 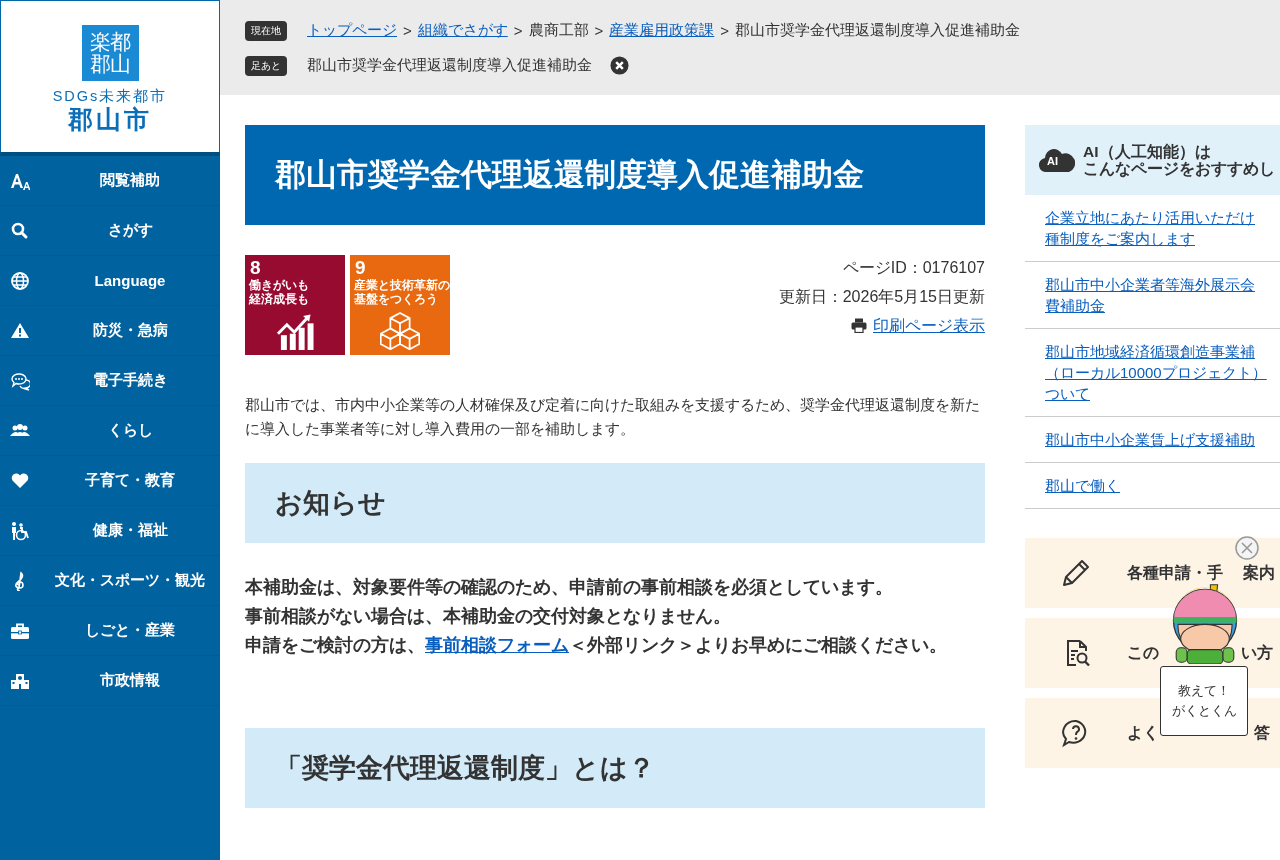 I want to click on breadcrumb-link: 産業雇用政策課, so click(x=662, y=30).